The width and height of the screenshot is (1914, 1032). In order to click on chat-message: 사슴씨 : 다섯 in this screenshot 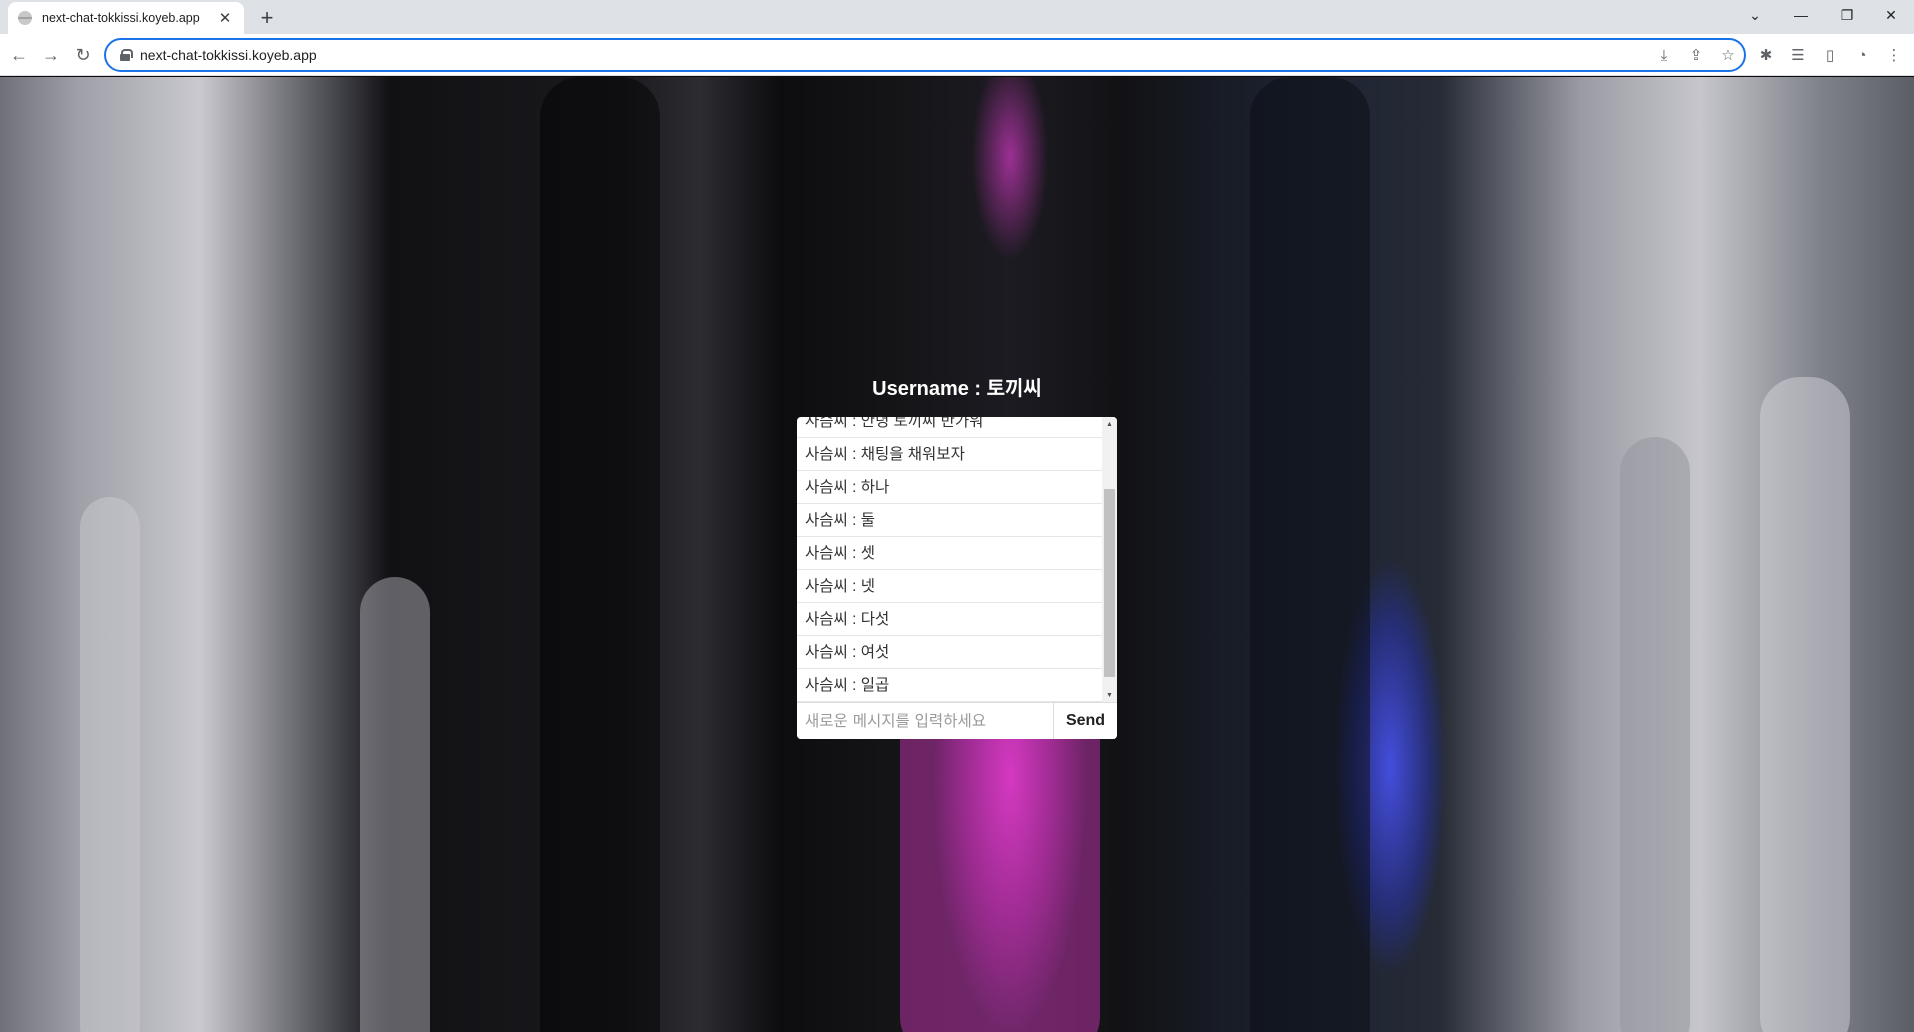, I will do `click(949, 619)`.